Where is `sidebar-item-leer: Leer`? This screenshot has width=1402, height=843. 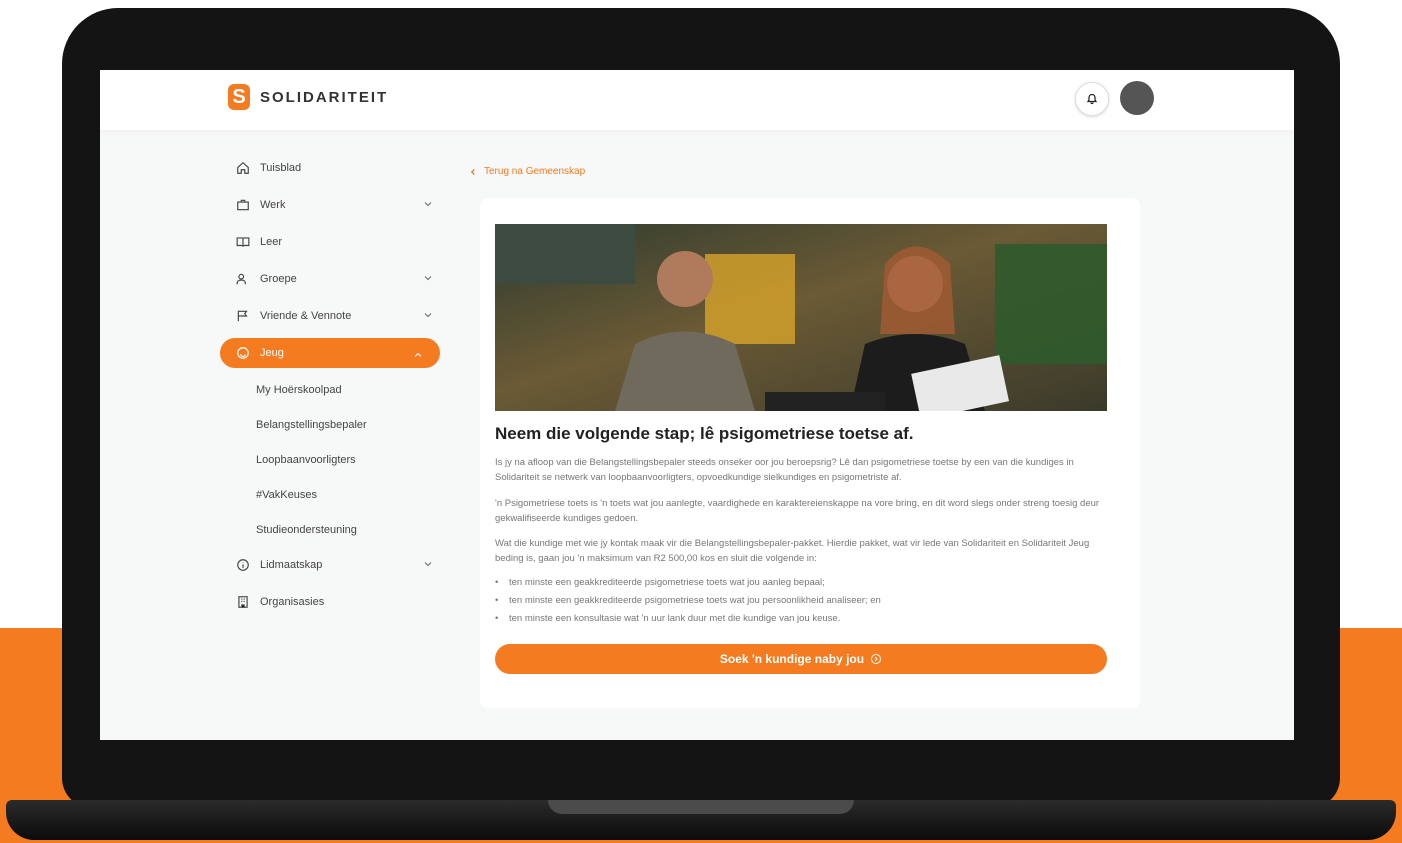
sidebar-item-leer: Leer is located at coordinates (335, 242).